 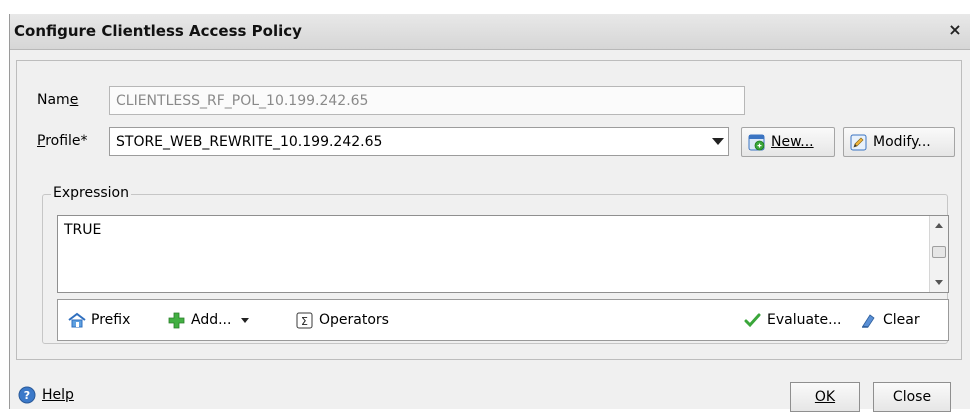 I want to click on dialog-title: Configure Clientless Access Policy, so click(x=158, y=31).